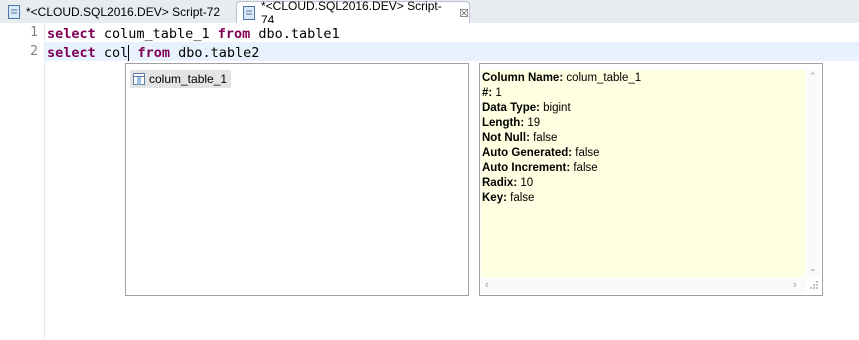 Image resolution: width=859 pixels, height=340 pixels. I want to click on info-key: Key:, so click(494, 198).